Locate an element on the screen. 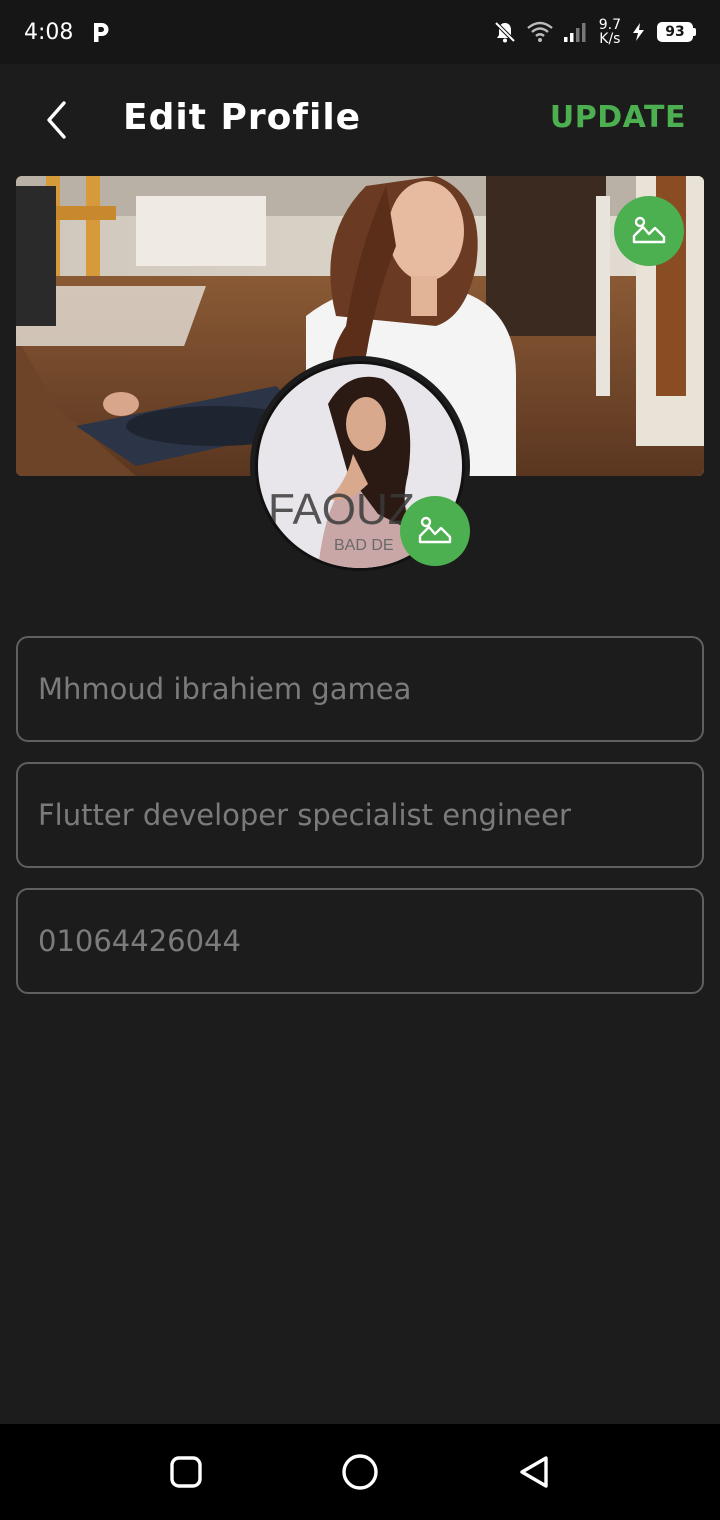  bio-field is located at coordinates (360, 815).